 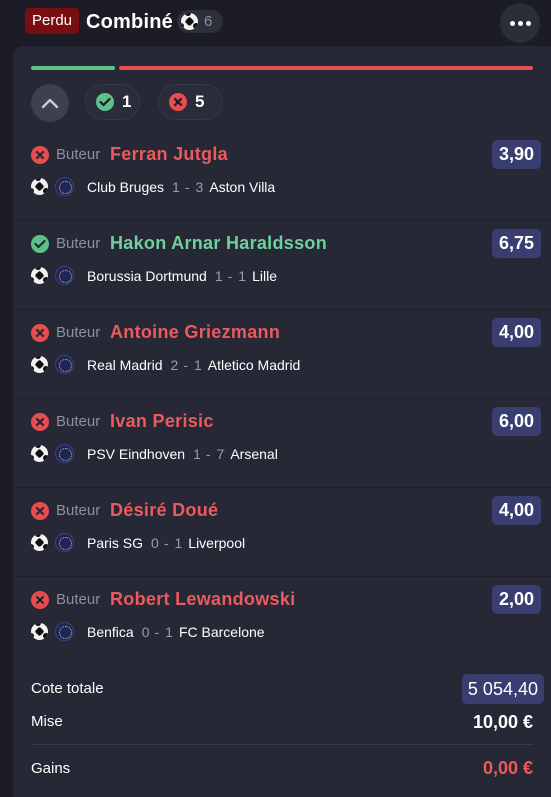 I want to click on selection-name: Hakon Arnar Haraldsson, so click(x=218, y=243).